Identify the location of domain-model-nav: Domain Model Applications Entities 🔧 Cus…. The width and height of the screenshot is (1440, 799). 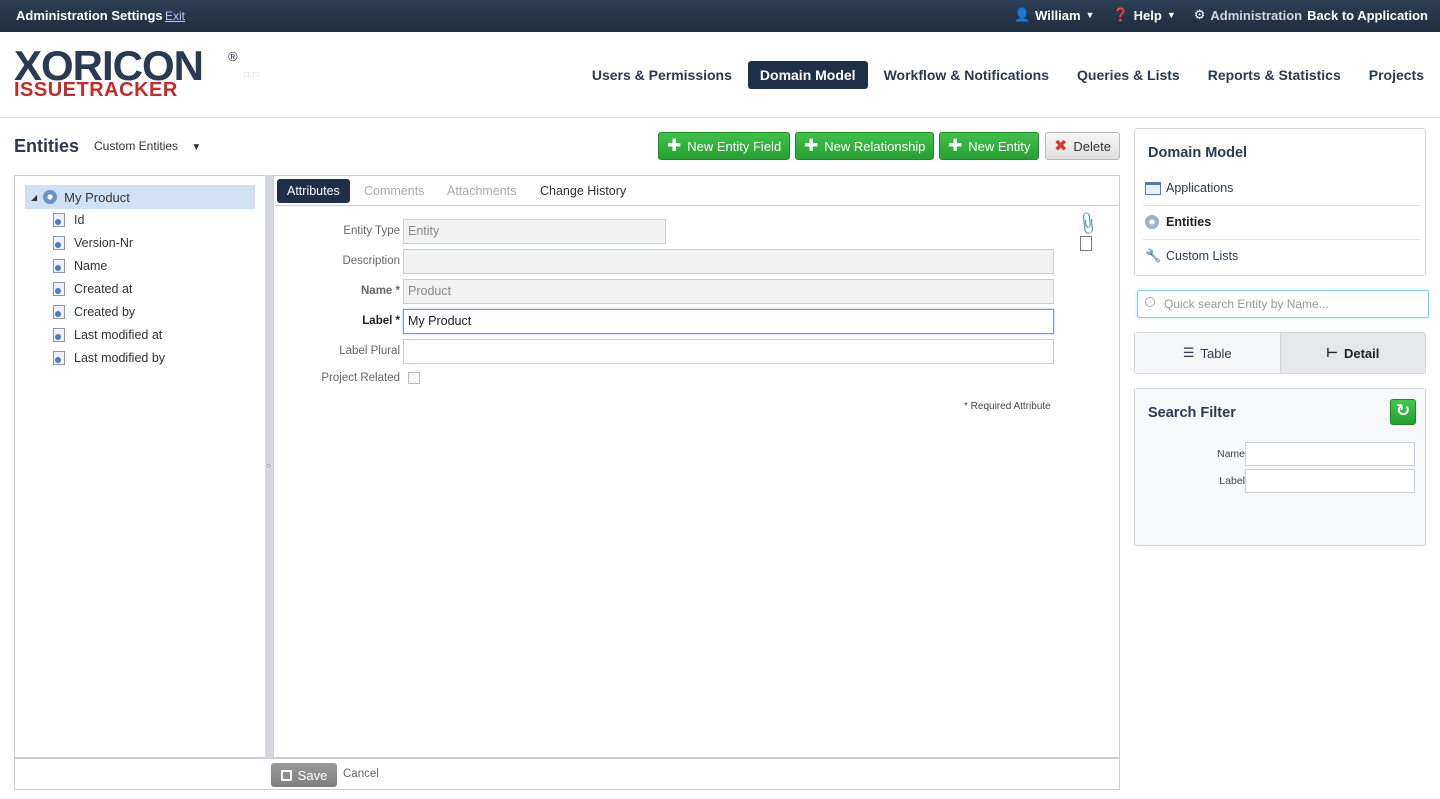
(1280, 202).